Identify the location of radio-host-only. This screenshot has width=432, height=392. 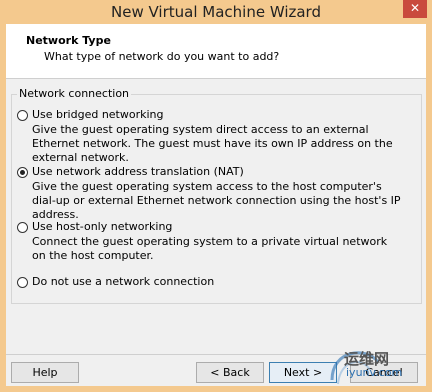
(22, 227).